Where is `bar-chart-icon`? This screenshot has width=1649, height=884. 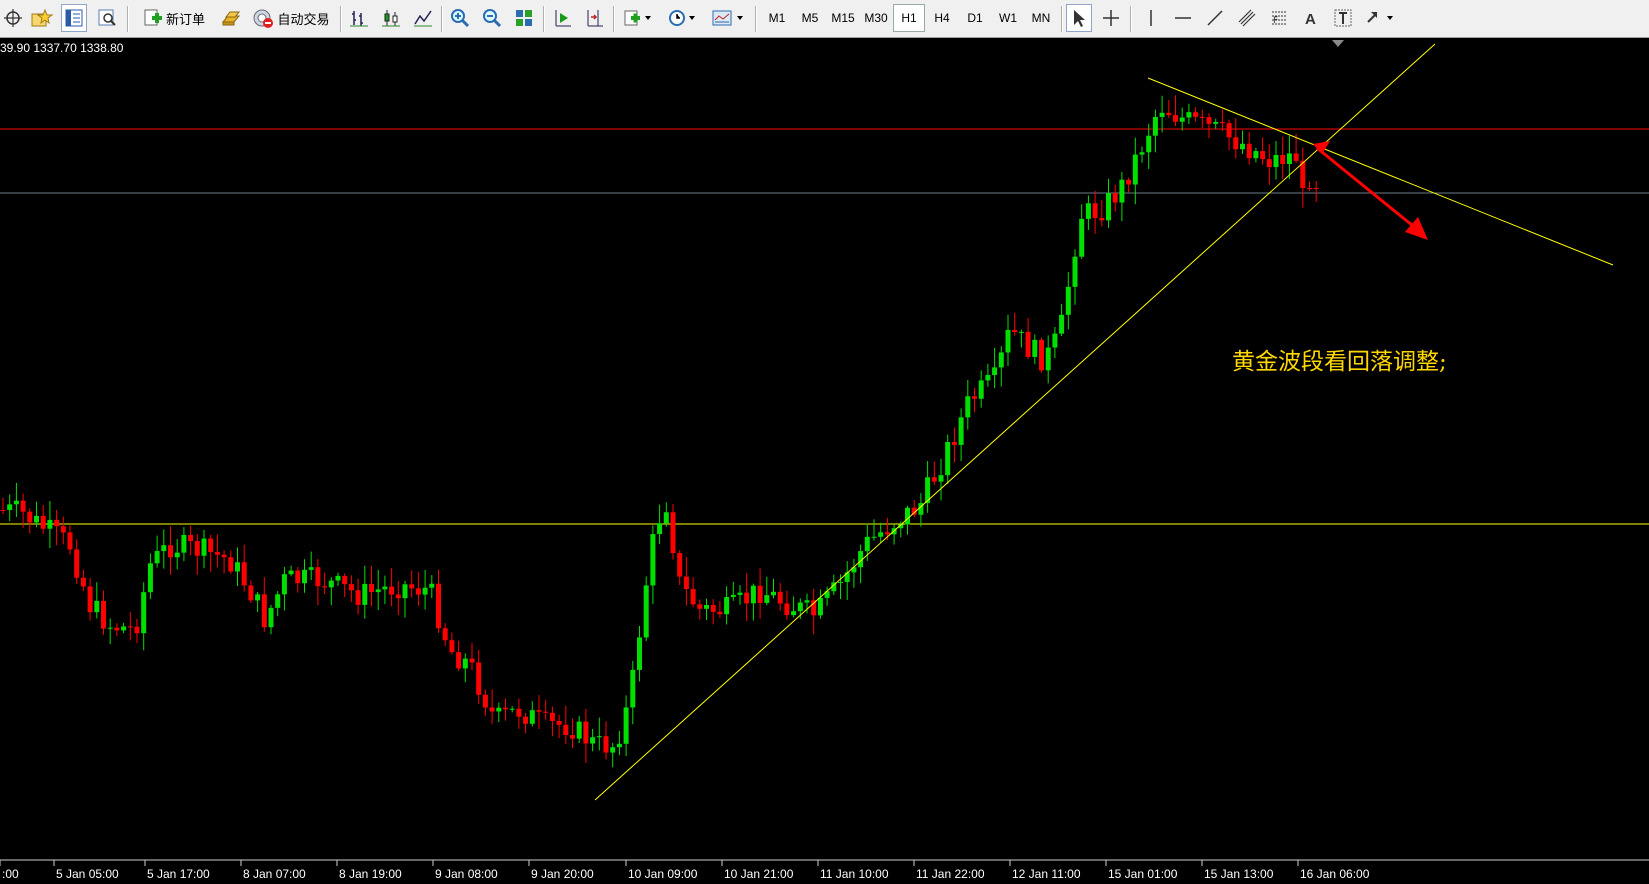 bar-chart-icon is located at coordinates (359, 18).